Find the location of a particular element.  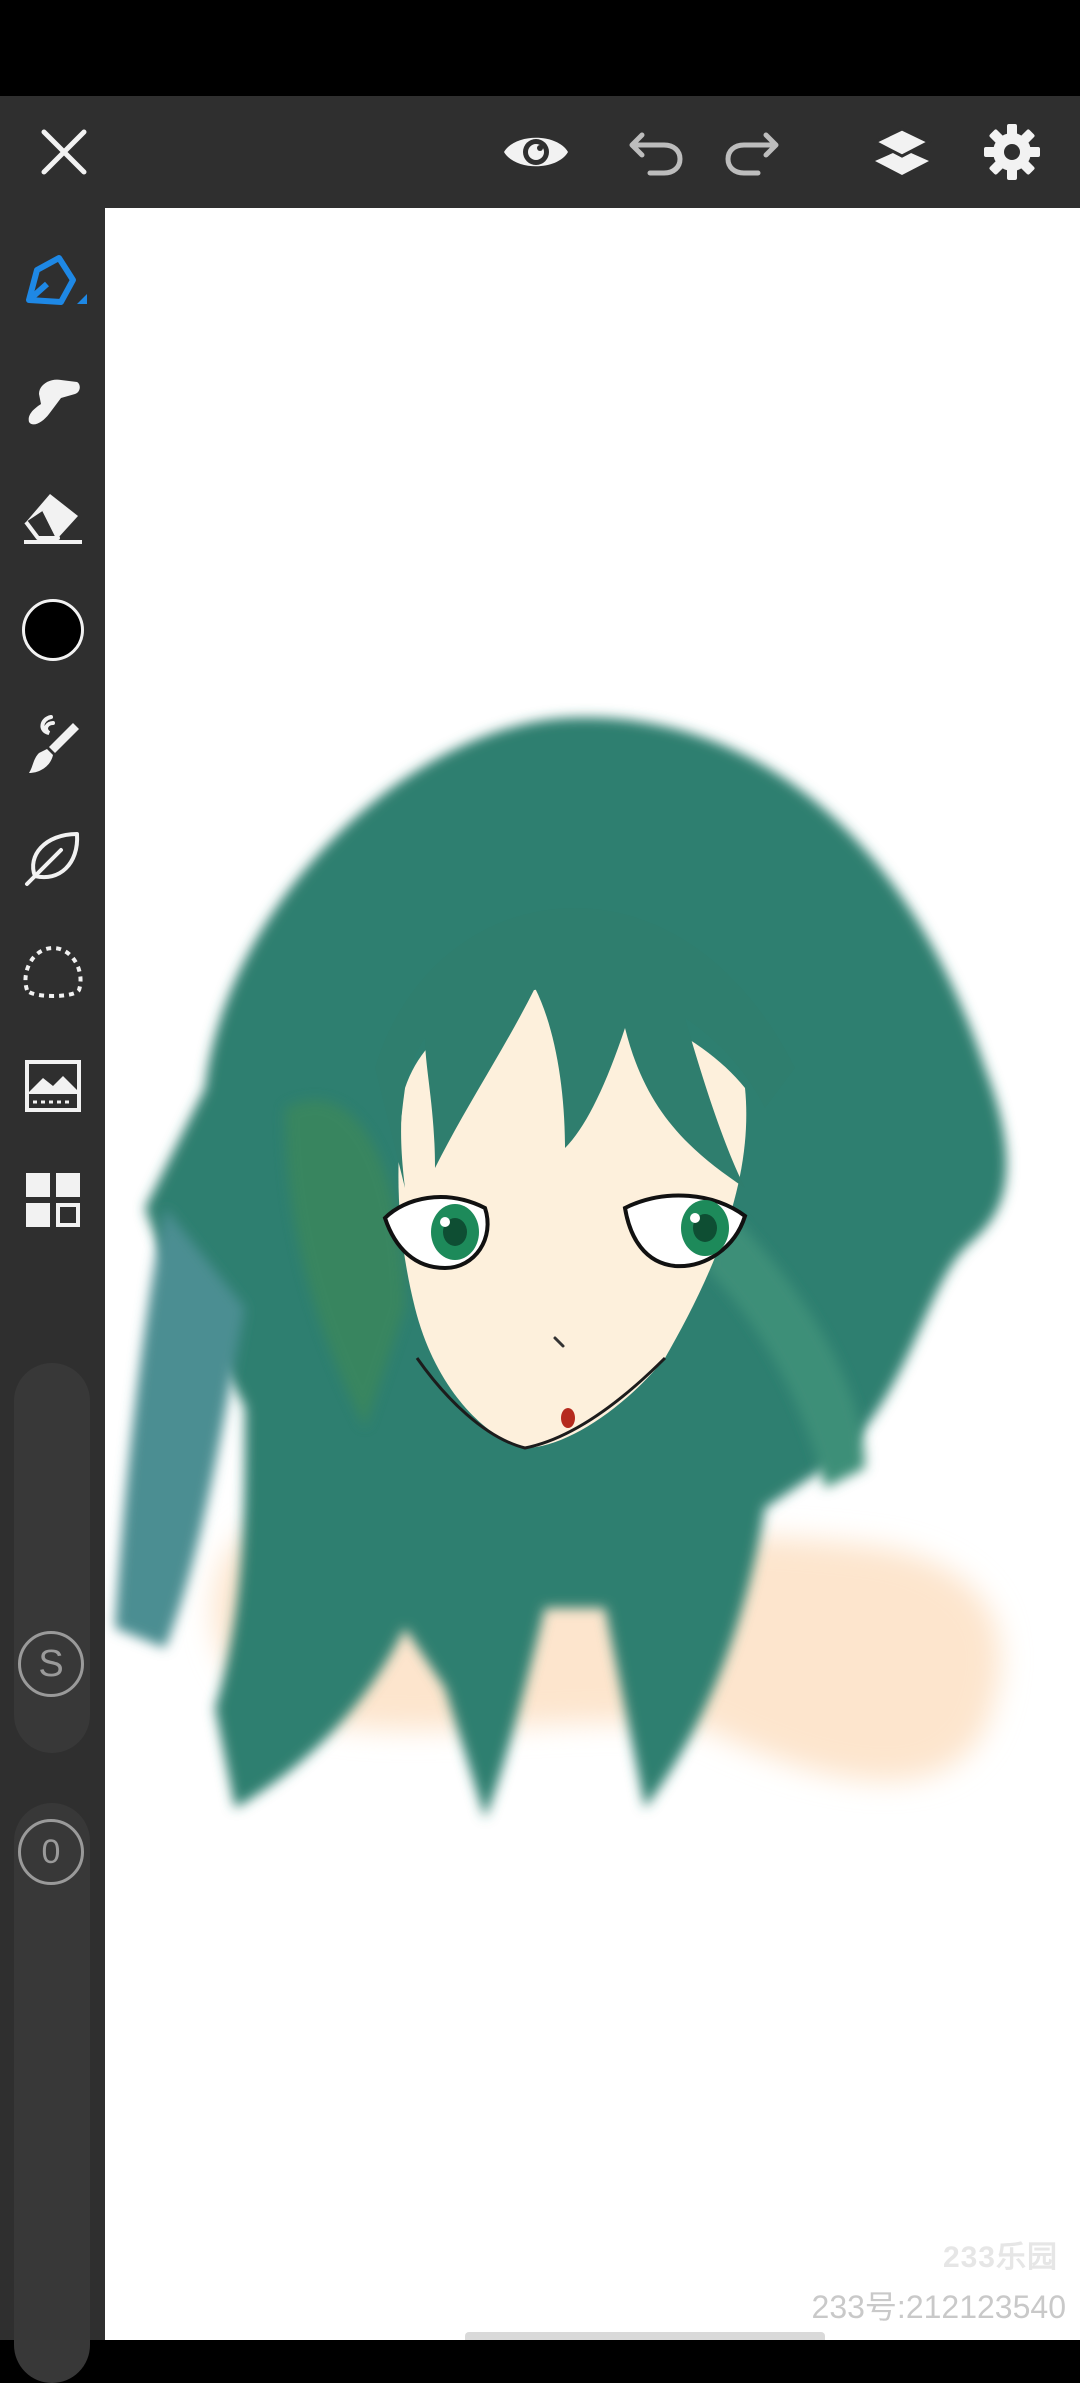

watermark-logo: 233乐园 is located at coordinates (1000, 2257).